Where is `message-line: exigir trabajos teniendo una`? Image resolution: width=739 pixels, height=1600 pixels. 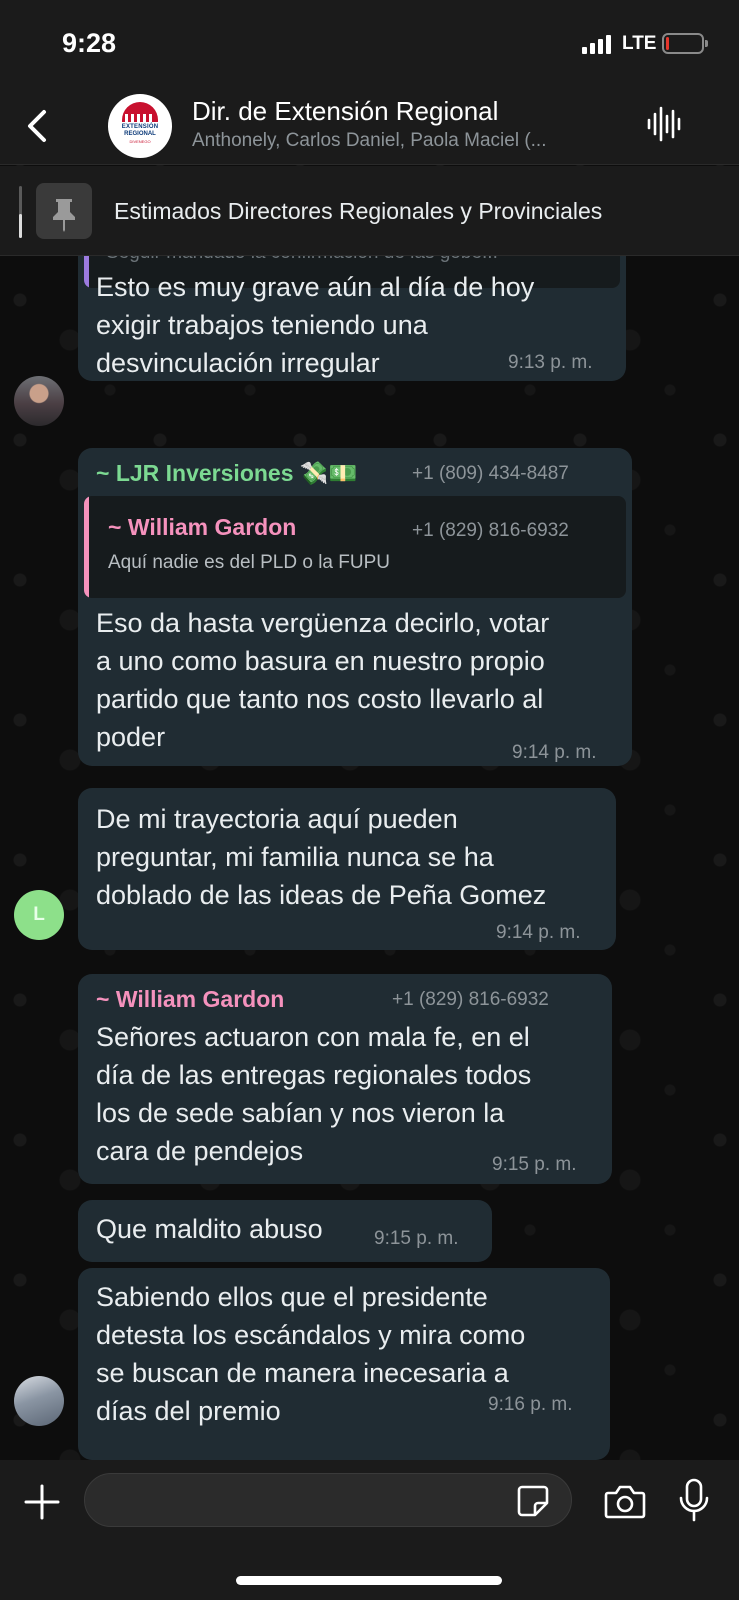 message-line: exigir trabajos teniendo una is located at coordinates (262, 325).